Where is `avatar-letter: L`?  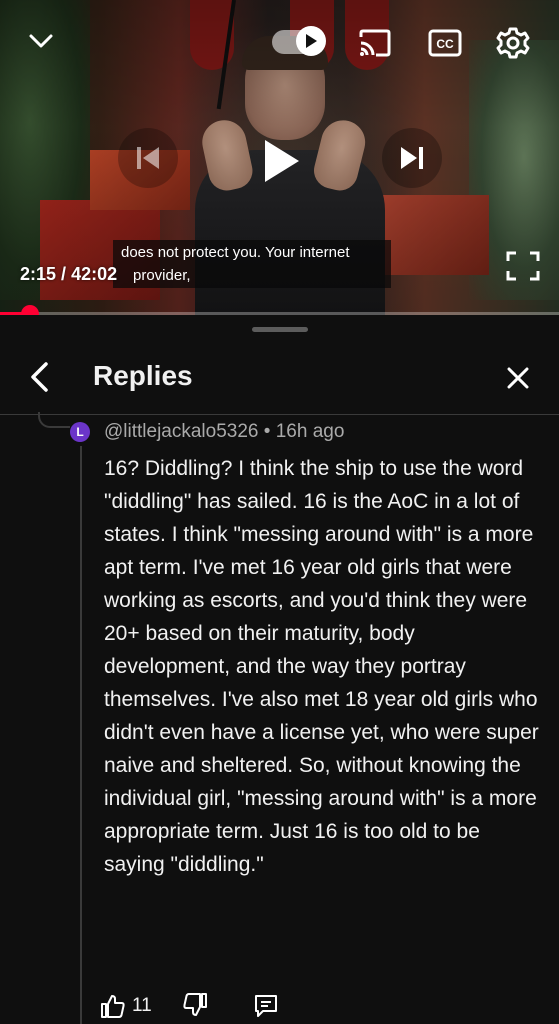
avatar-letter: L is located at coordinates (80, 432).